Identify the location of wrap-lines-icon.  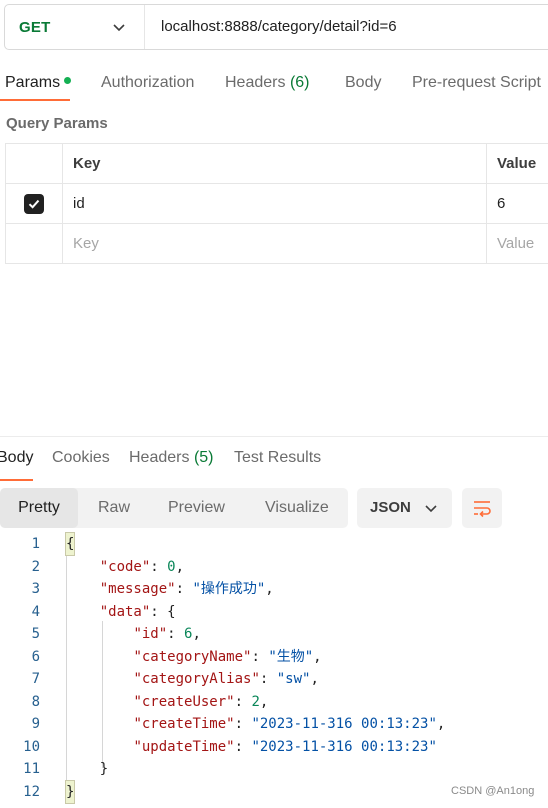
(482, 509).